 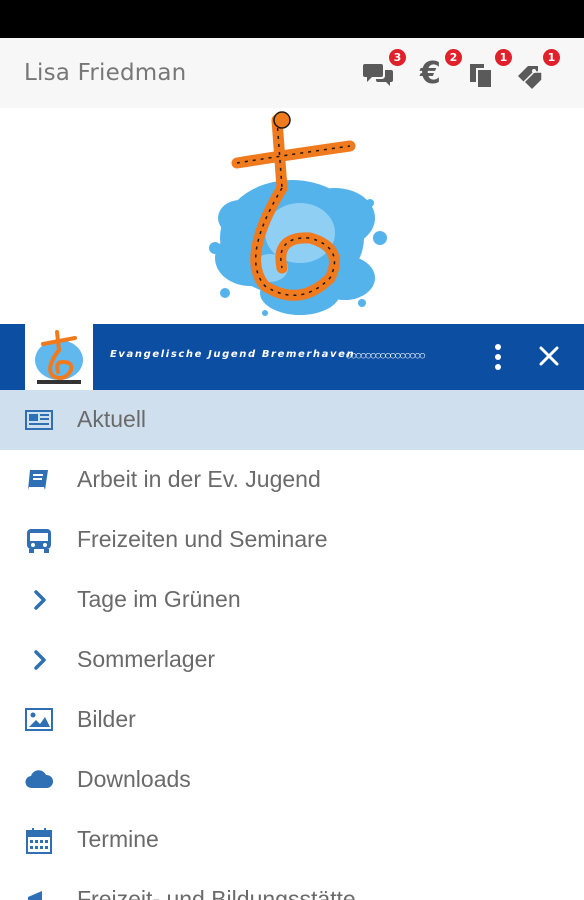 What do you see at coordinates (453, 57) in the screenshot?
I see `euro-badge: 2` at bounding box center [453, 57].